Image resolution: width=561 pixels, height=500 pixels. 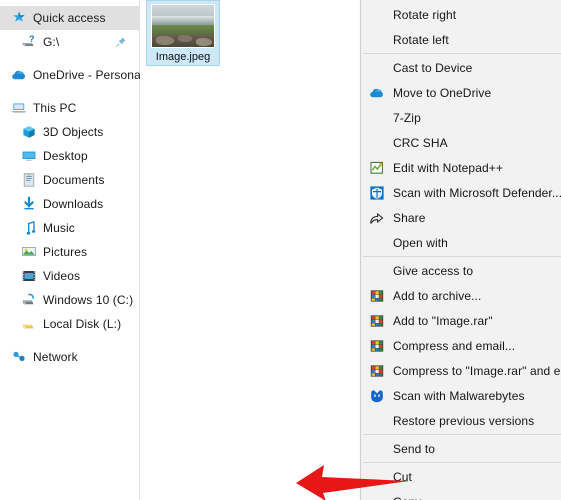 What do you see at coordinates (55, 357) in the screenshot?
I see `sidebar-item-label: Network` at bounding box center [55, 357].